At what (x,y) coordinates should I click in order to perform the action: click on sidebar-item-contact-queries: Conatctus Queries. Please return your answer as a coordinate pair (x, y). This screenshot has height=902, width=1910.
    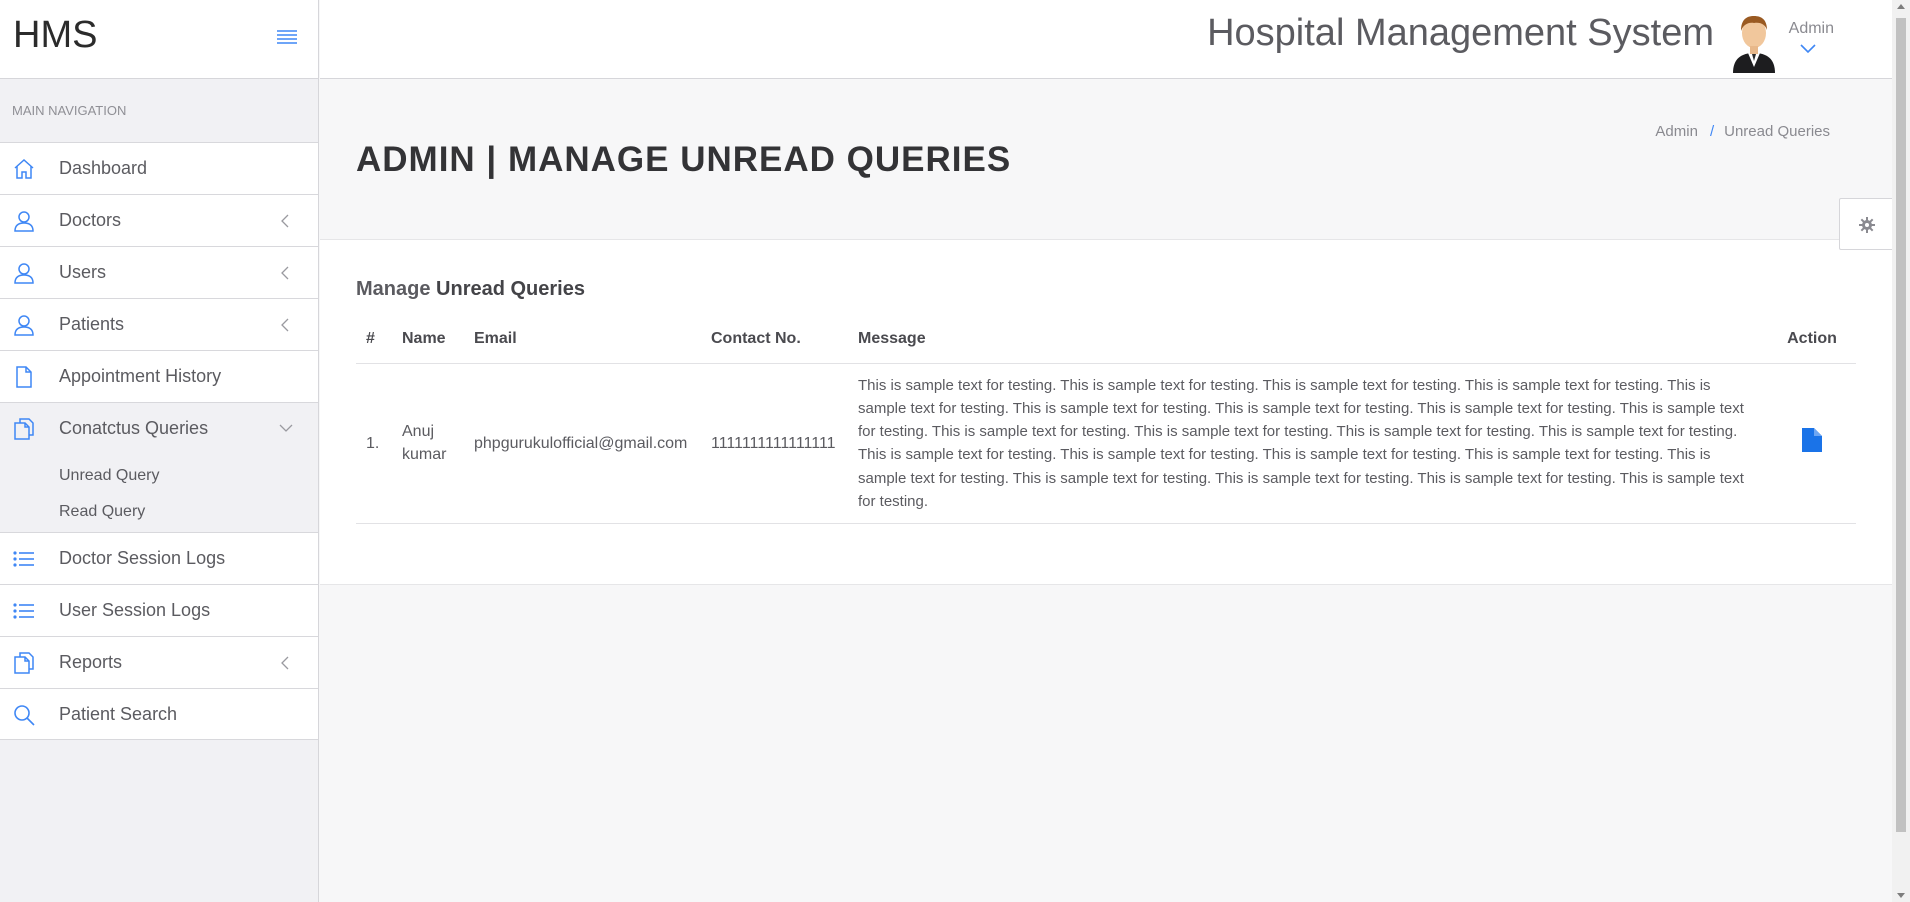
    Looking at the image, I should click on (159, 428).